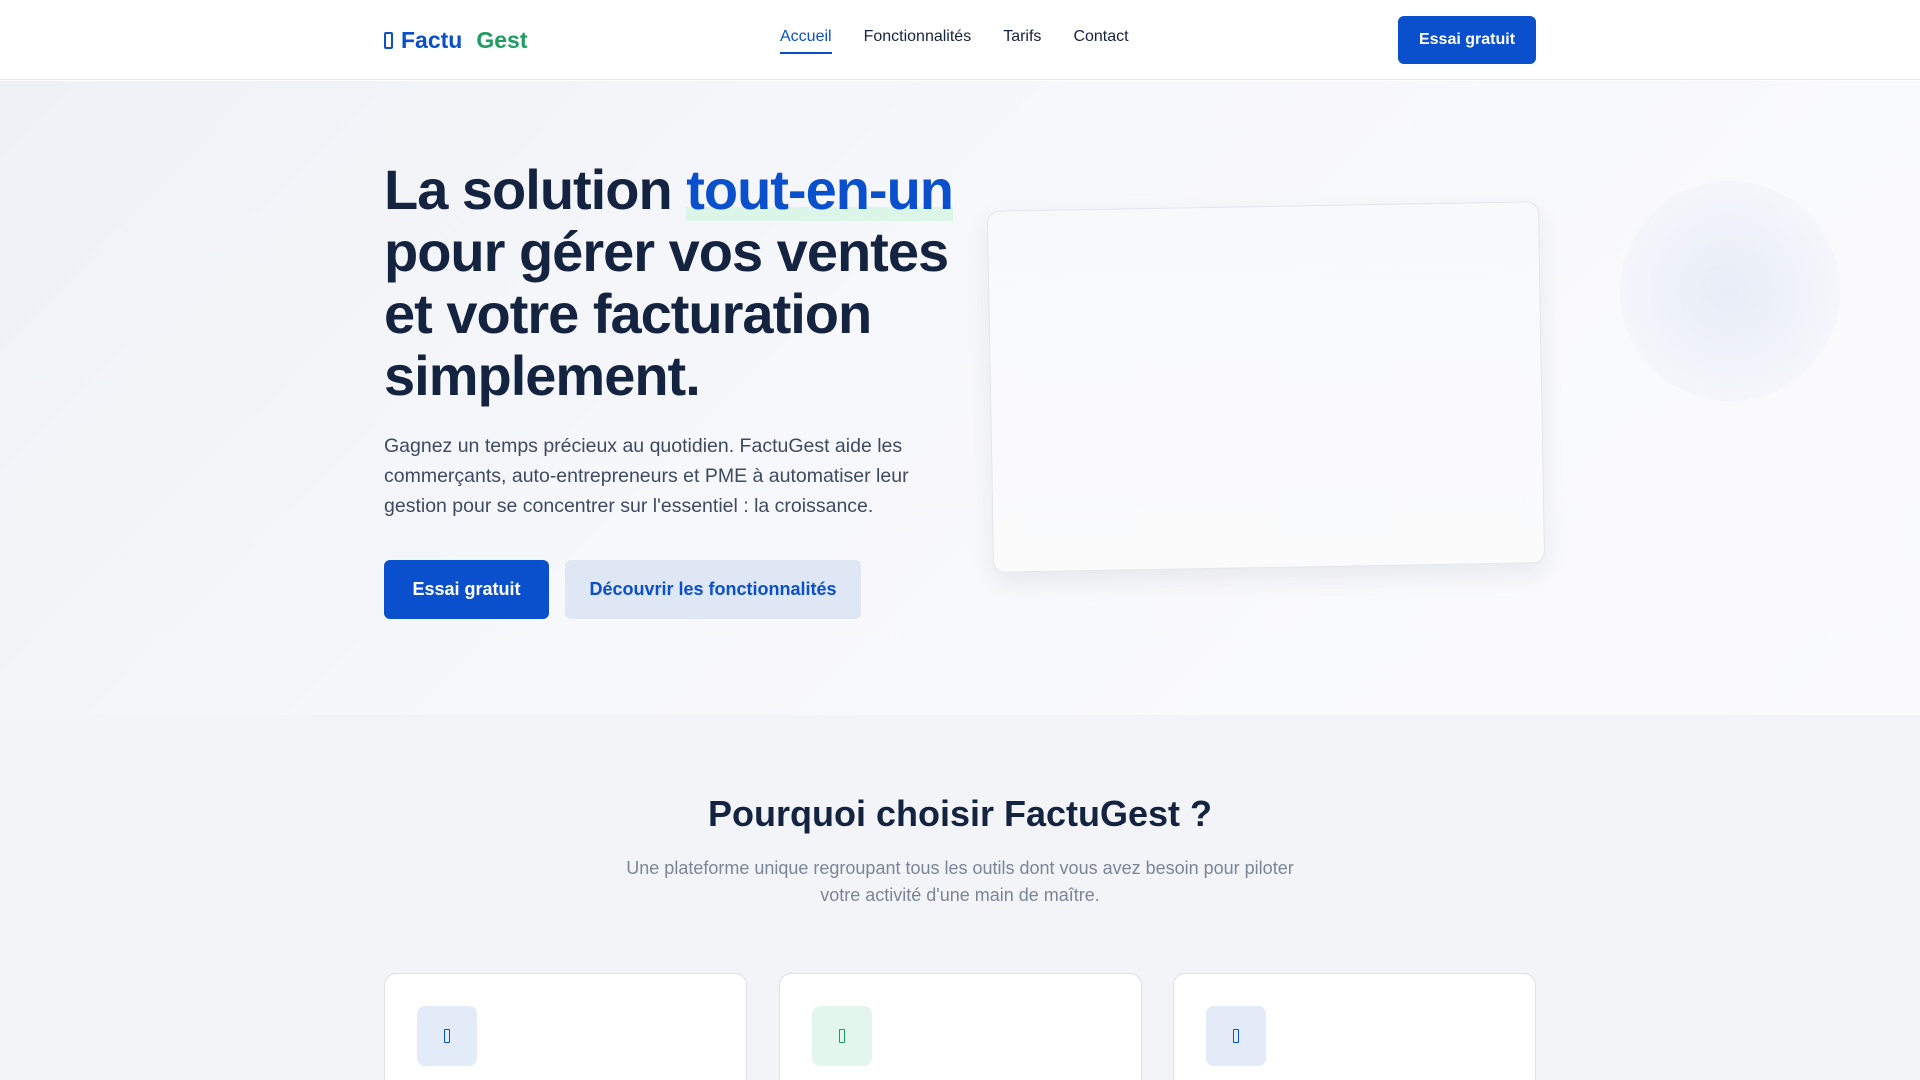  I want to click on header-free-trial-button: Essai gratuit, so click(1467, 40).